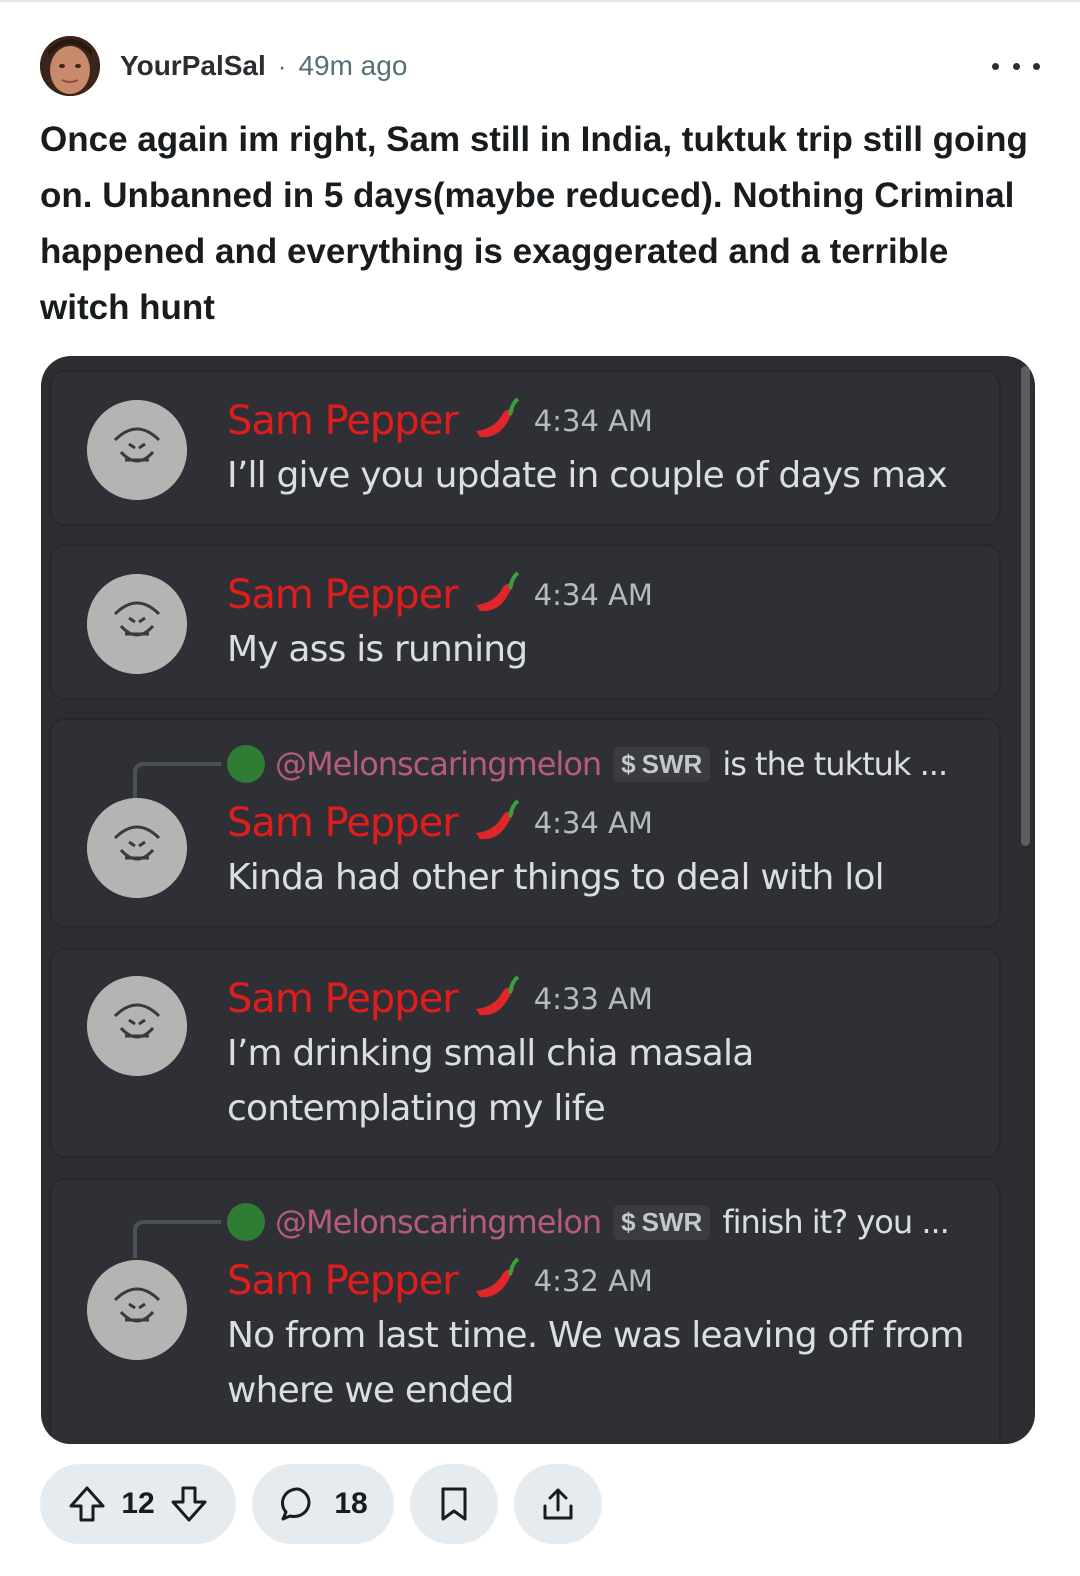  Describe the element at coordinates (193, 66) in the screenshot. I see `author-name: YourPalSal` at that location.